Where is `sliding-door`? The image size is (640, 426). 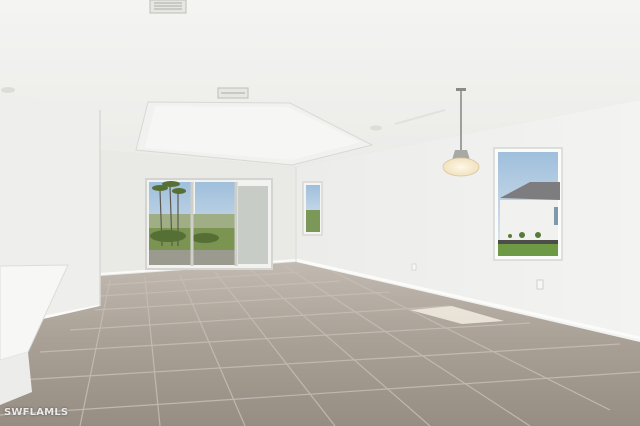 sliding-door is located at coordinates (209, 224).